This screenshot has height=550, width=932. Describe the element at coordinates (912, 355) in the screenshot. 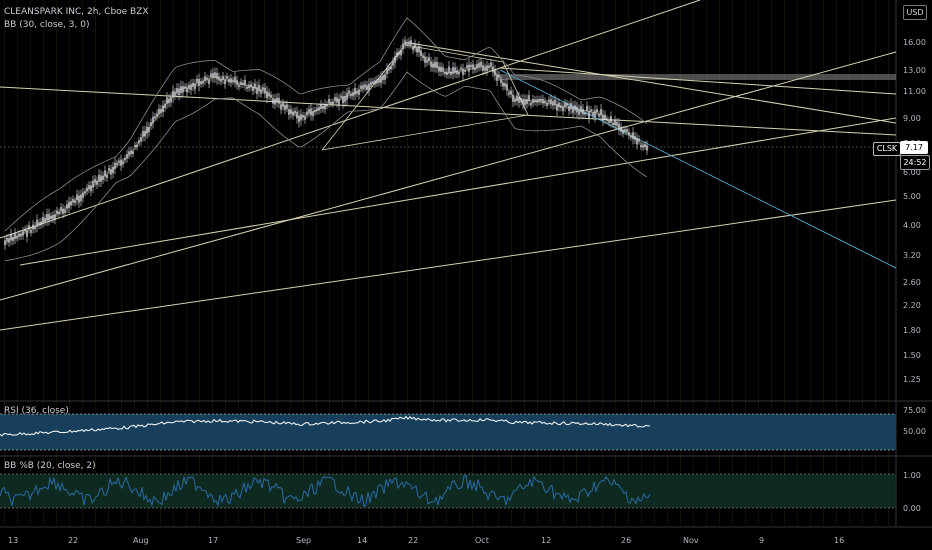

I see `price-tick: 1.50` at that location.